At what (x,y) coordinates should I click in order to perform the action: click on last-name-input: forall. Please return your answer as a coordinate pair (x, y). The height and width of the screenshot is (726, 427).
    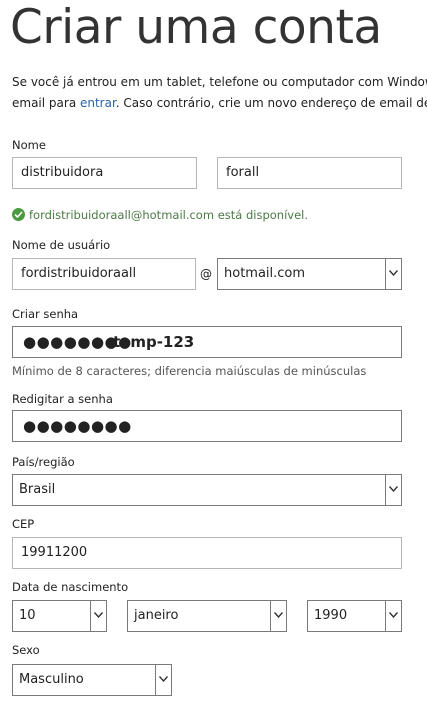
    Looking at the image, I should click on (309, 173).